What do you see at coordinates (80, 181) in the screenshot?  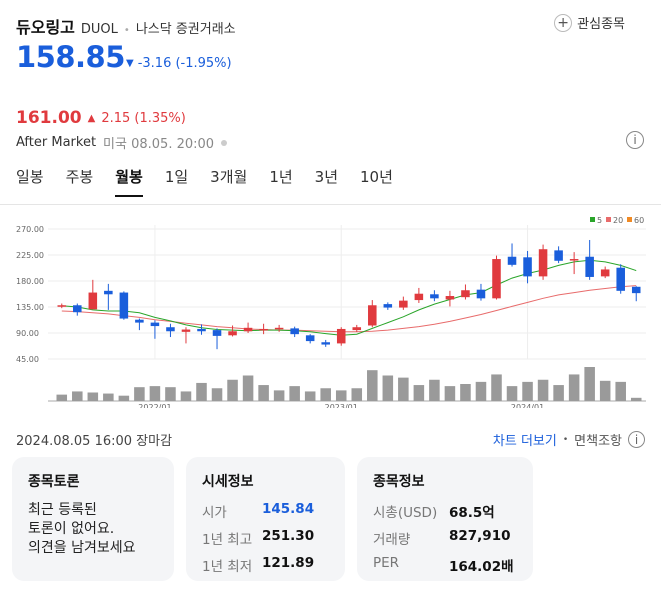 I see `tab-1: 주봉` at bounding box center [80, 181].